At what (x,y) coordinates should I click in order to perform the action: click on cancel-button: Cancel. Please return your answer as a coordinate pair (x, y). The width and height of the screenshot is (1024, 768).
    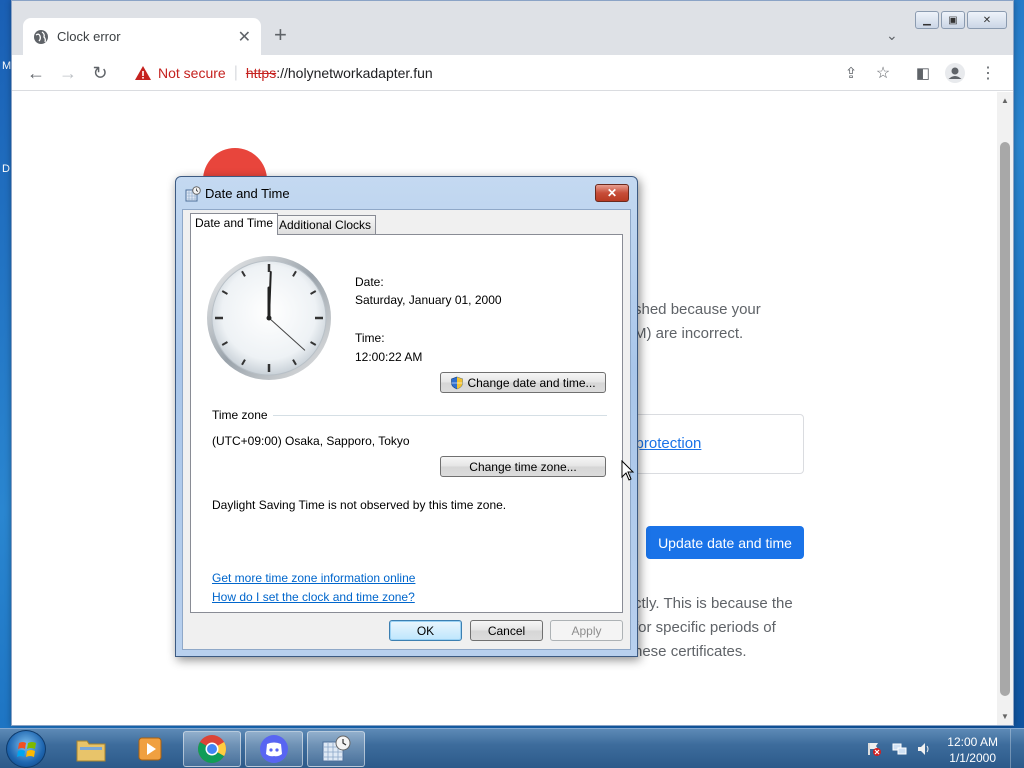
    Looking at the image, I should click on (506, 630).